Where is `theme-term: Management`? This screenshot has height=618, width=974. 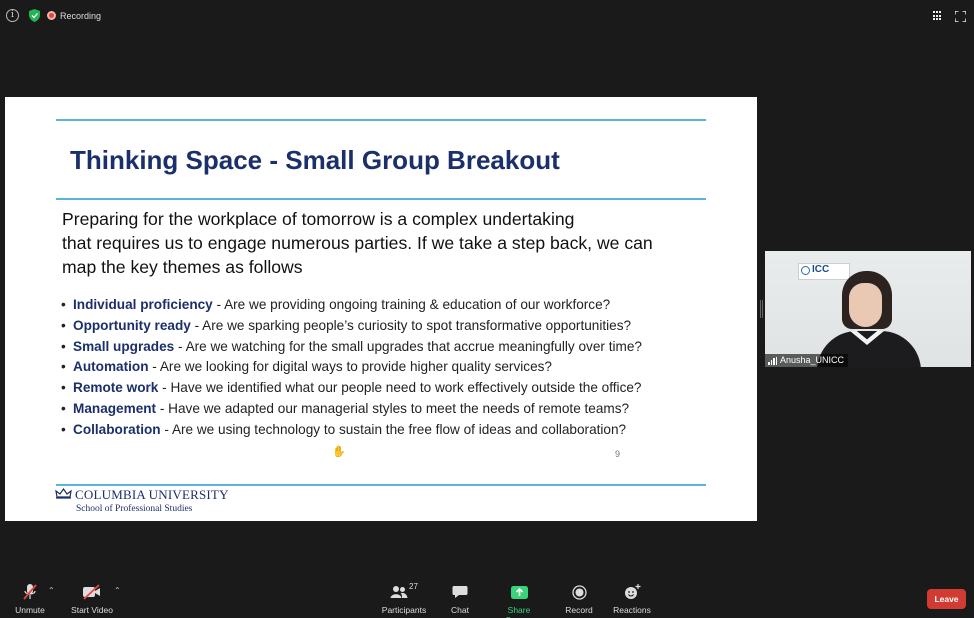 theme-term: Management is located at coordinates (115, 408).